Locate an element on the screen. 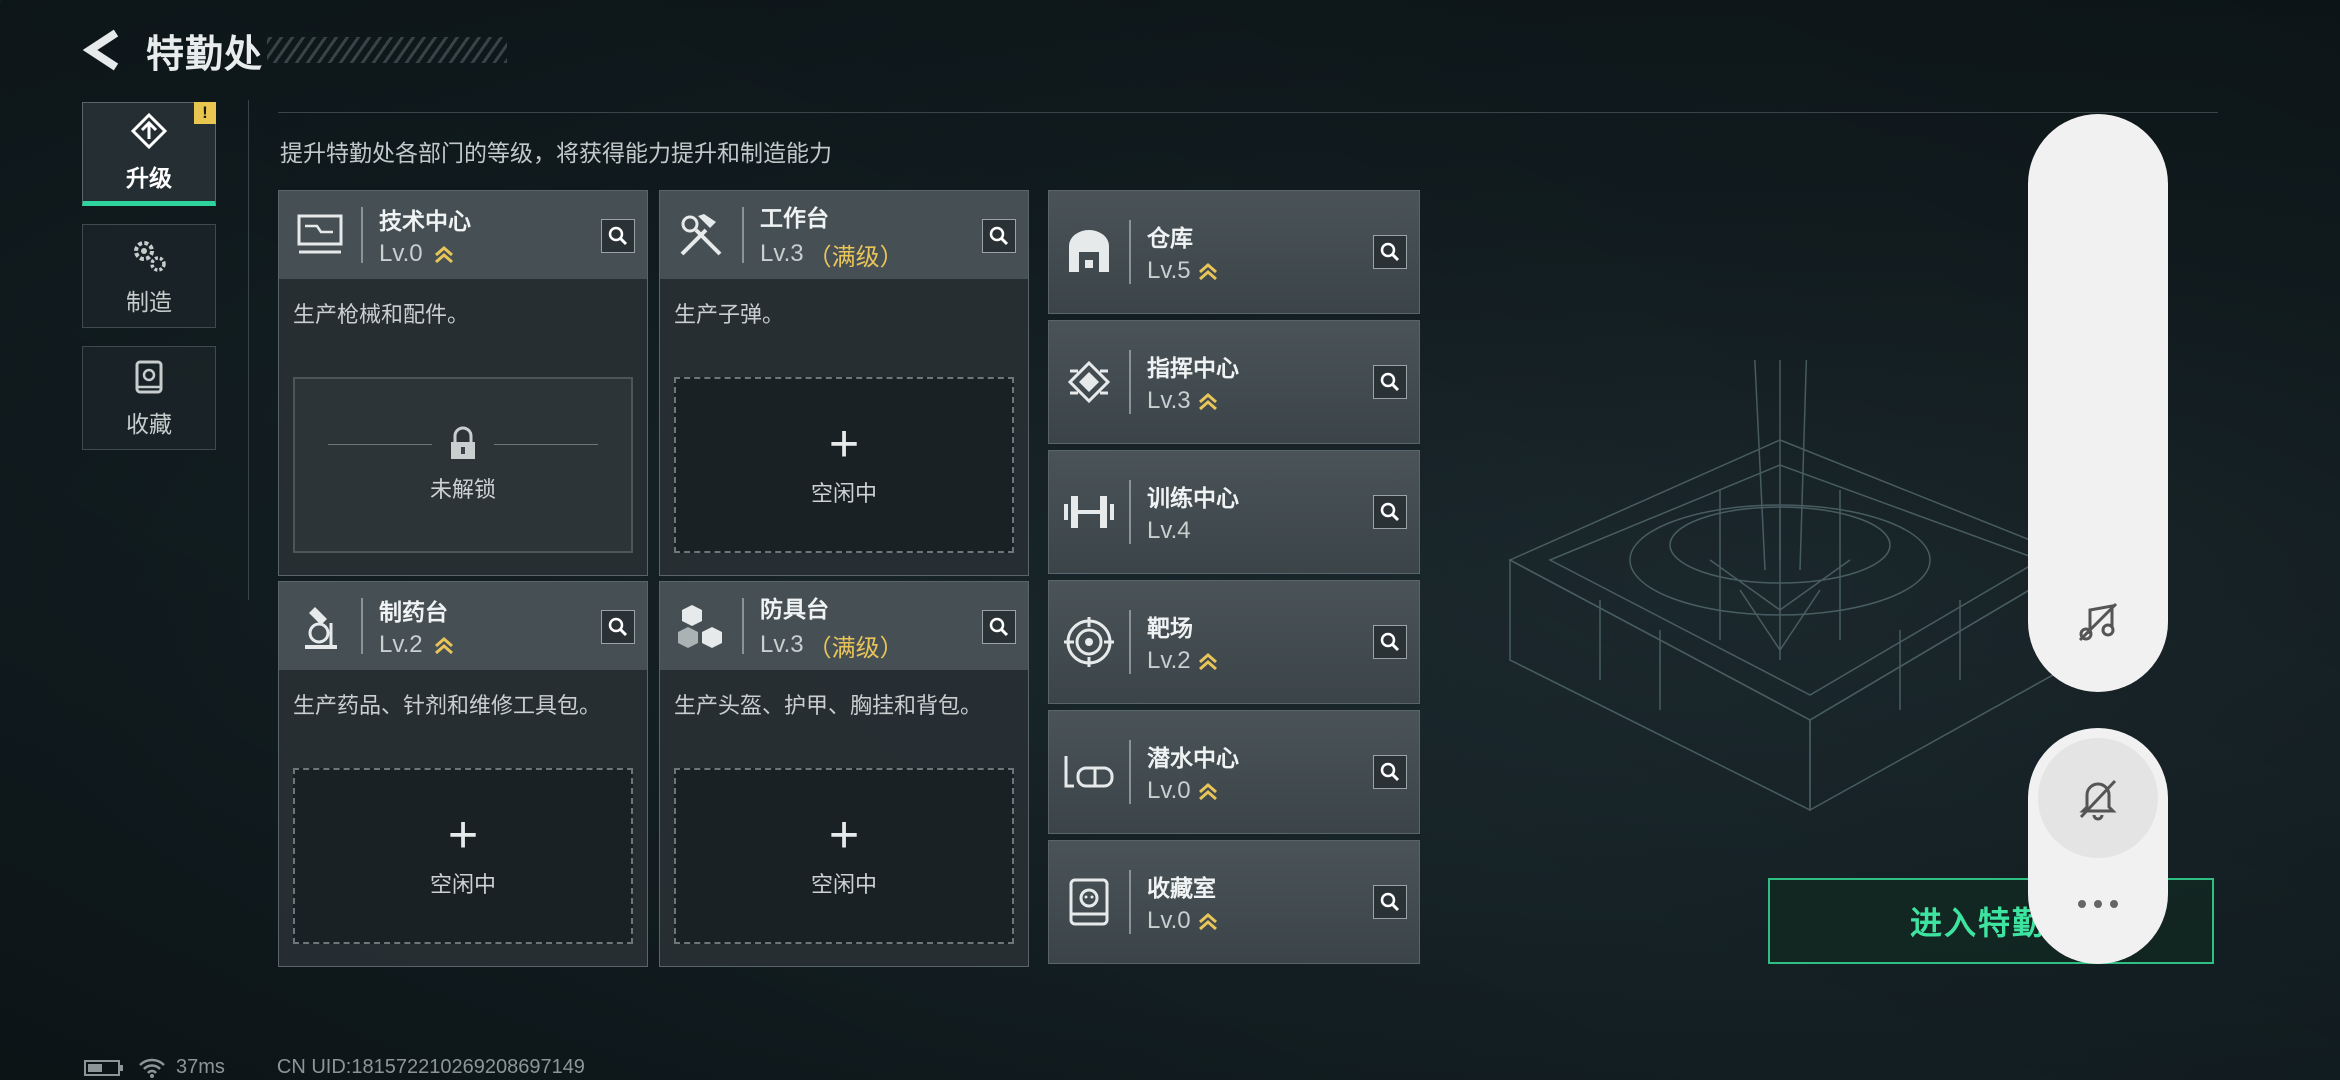 The image size is (2340, 1080). notification-toggle is located at coordinates (2098, 798).